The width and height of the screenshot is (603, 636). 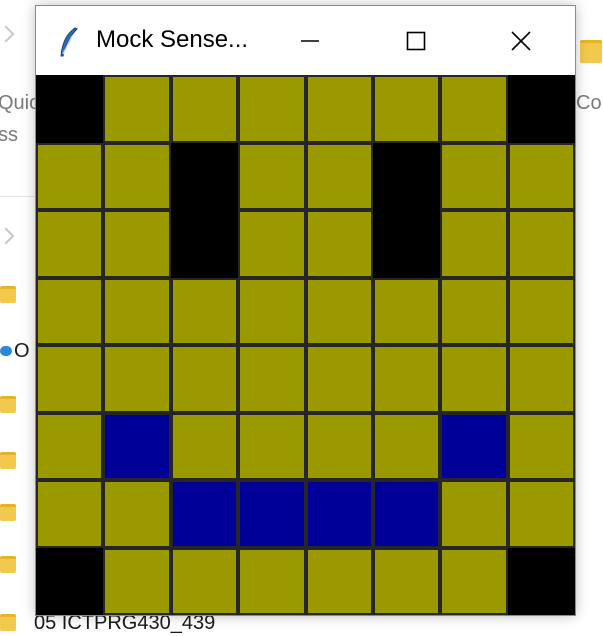 I want to click on close-icon, so click(x=521, y=40).